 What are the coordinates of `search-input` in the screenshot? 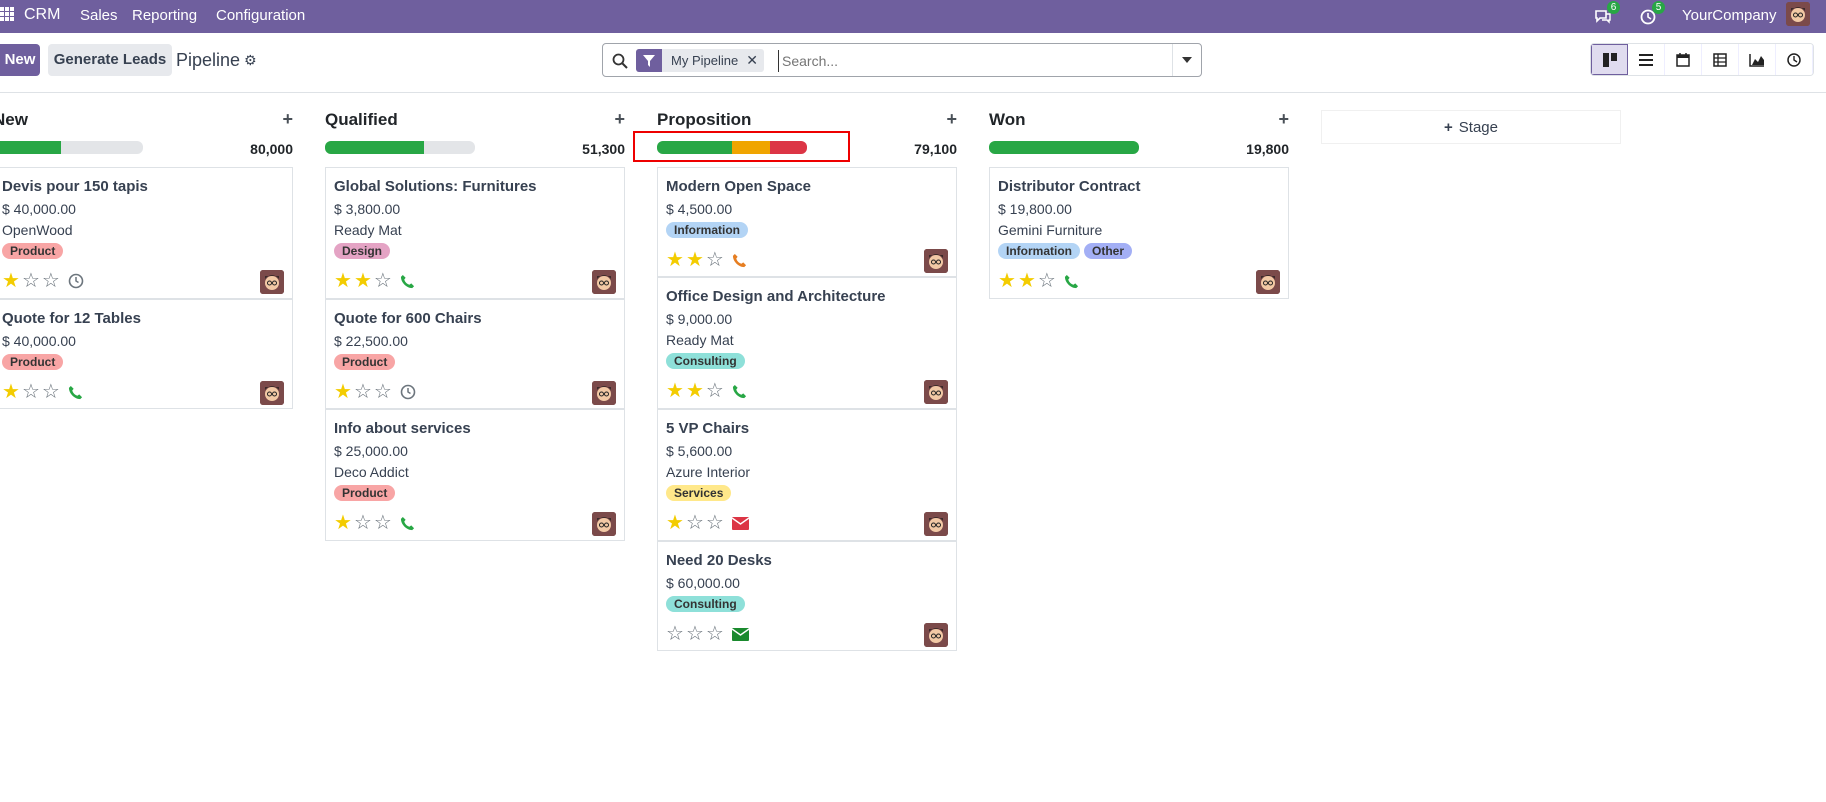 It's located at (973, 61).